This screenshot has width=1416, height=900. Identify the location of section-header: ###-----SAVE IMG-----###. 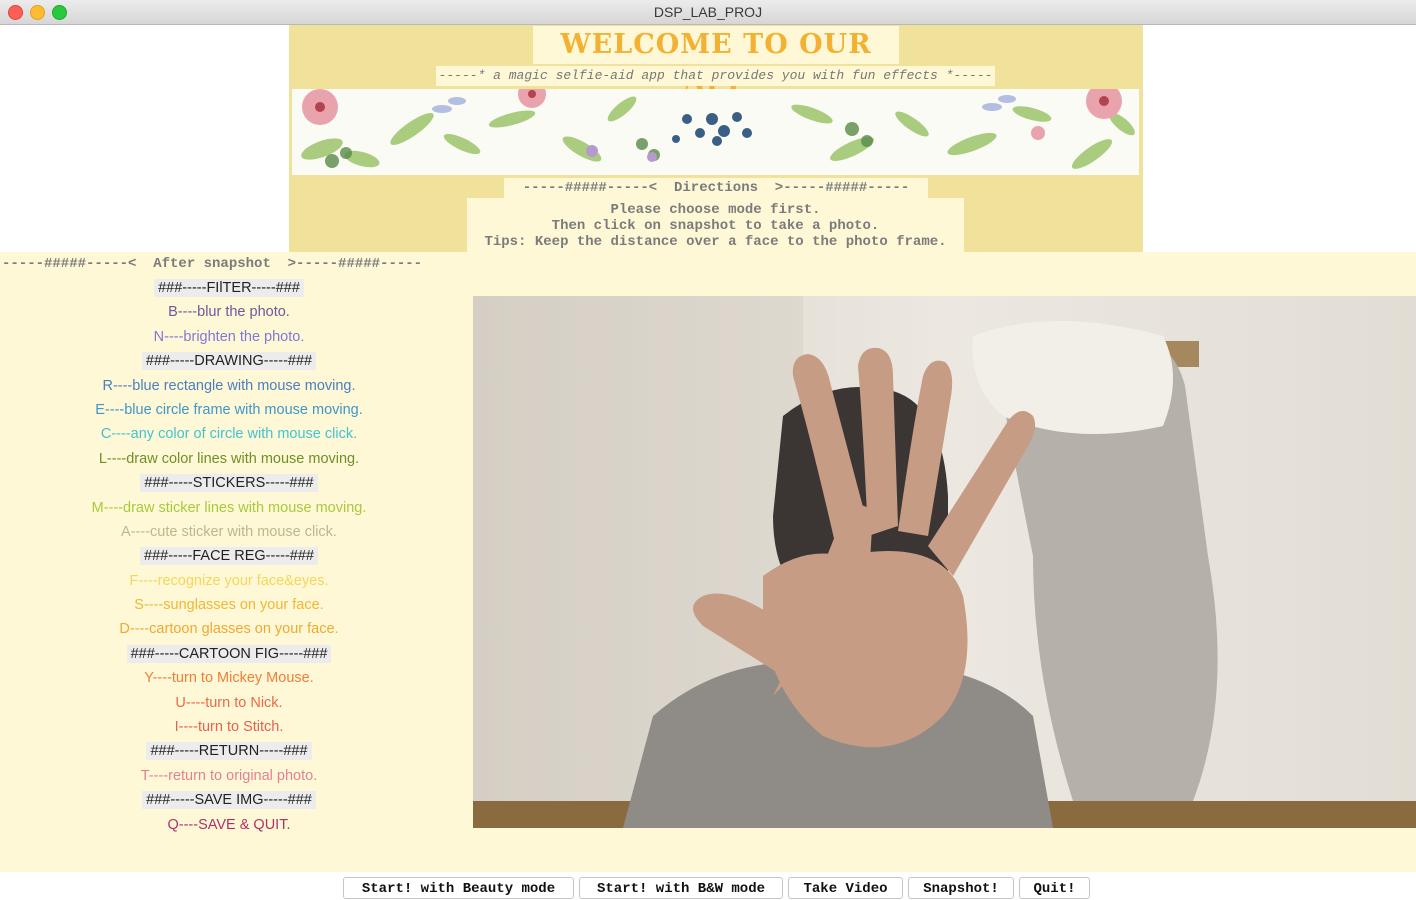
(229, 800).